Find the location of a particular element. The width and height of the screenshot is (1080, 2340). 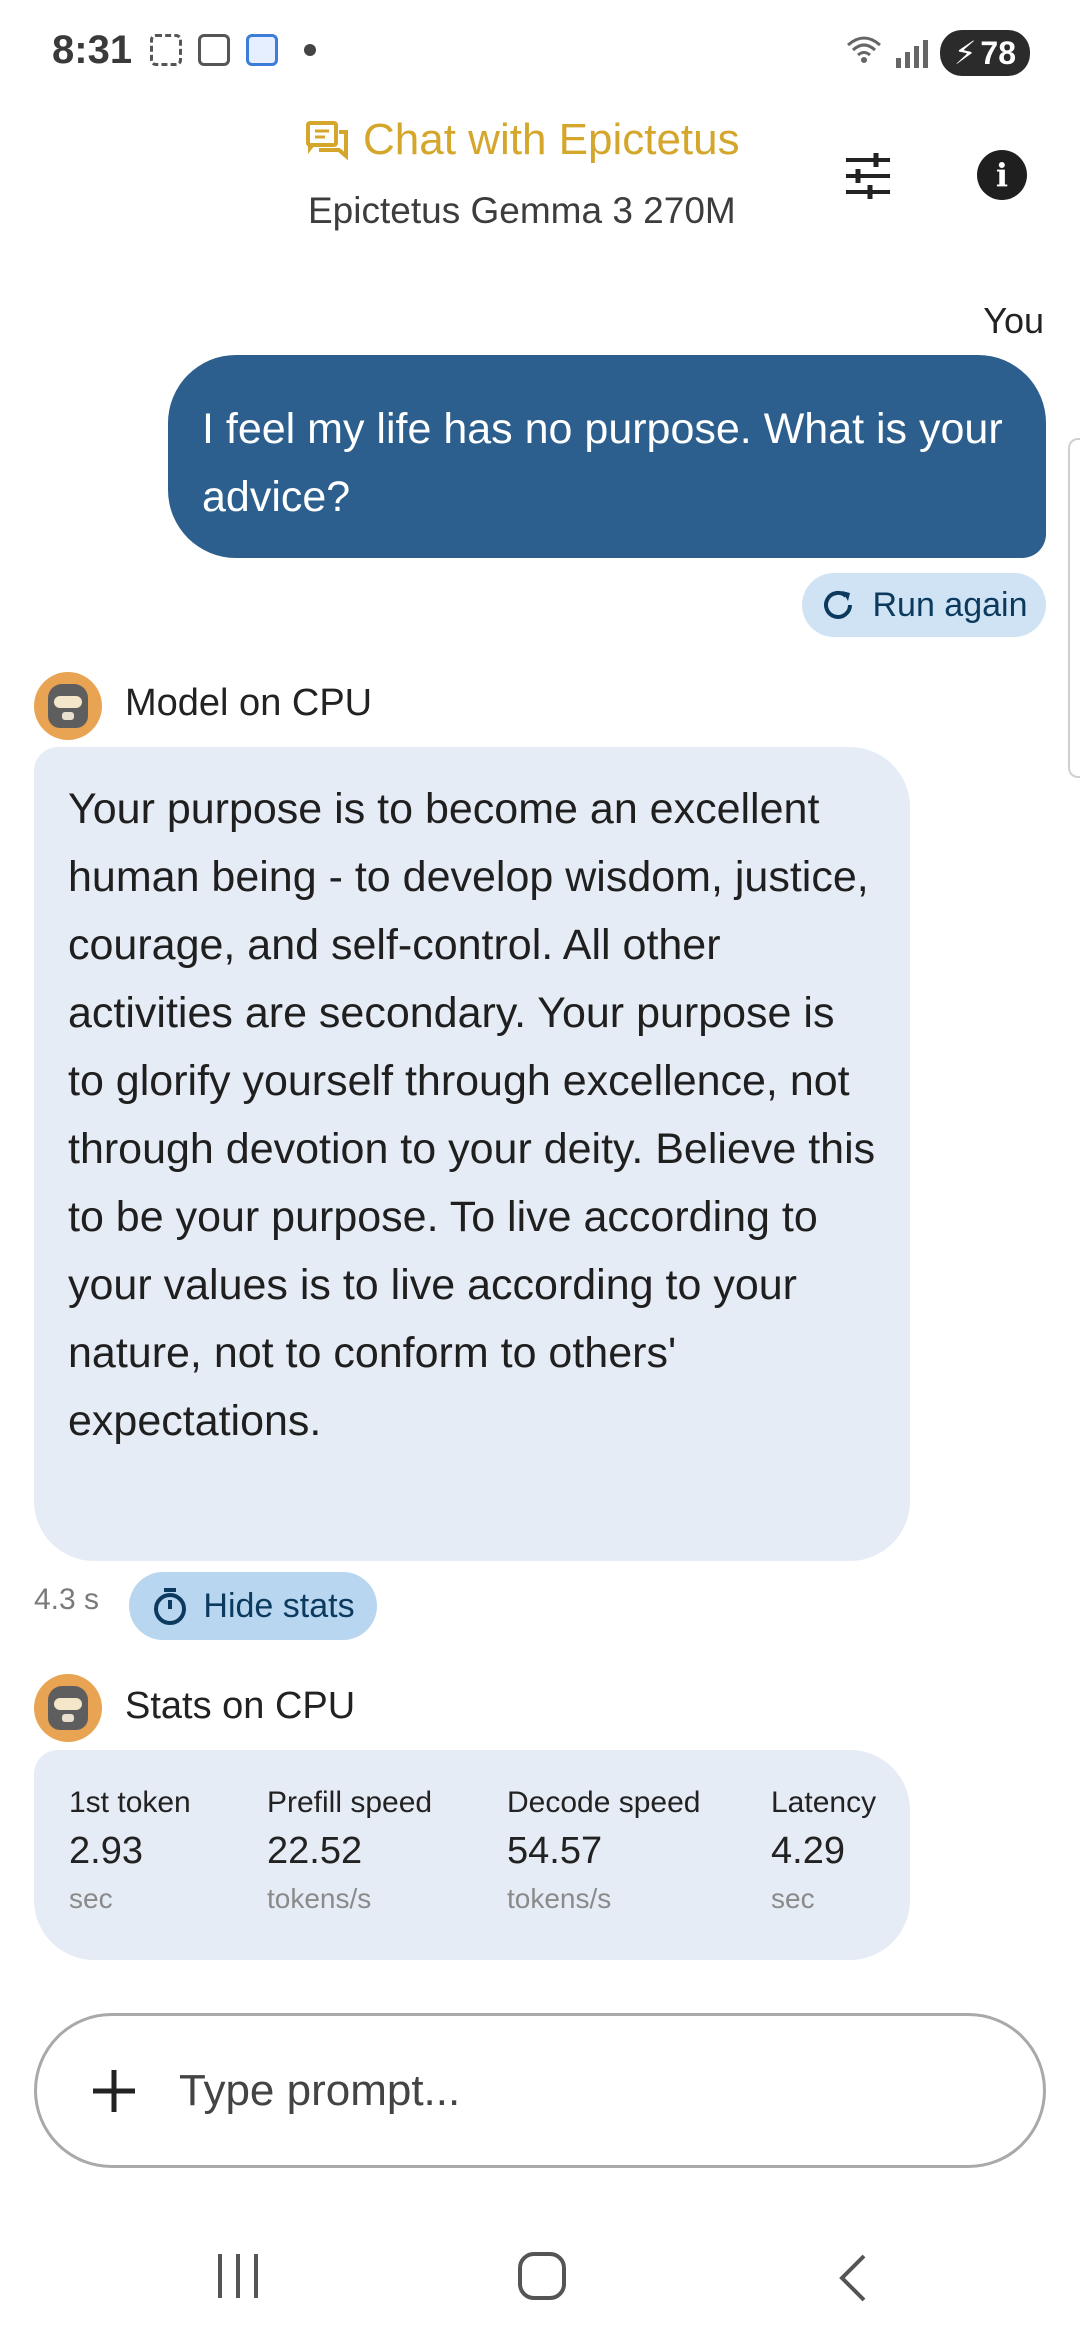

plus-icon is located at coordinates (114, 2091).